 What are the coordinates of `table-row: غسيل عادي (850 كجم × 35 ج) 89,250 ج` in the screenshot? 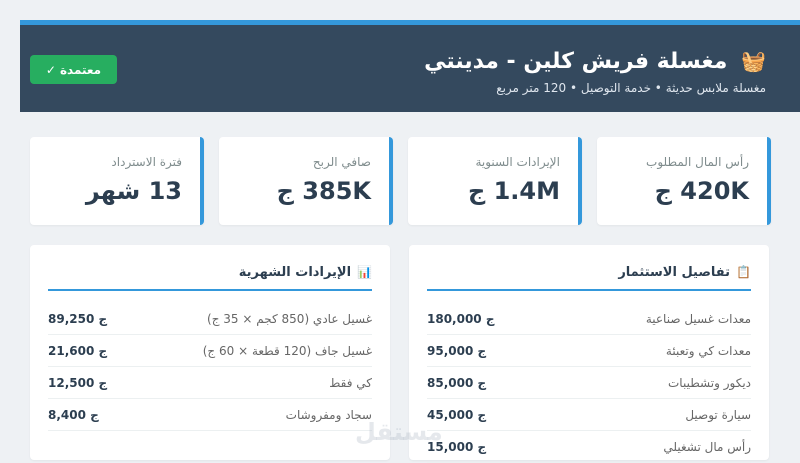 It's located at (210, 319).